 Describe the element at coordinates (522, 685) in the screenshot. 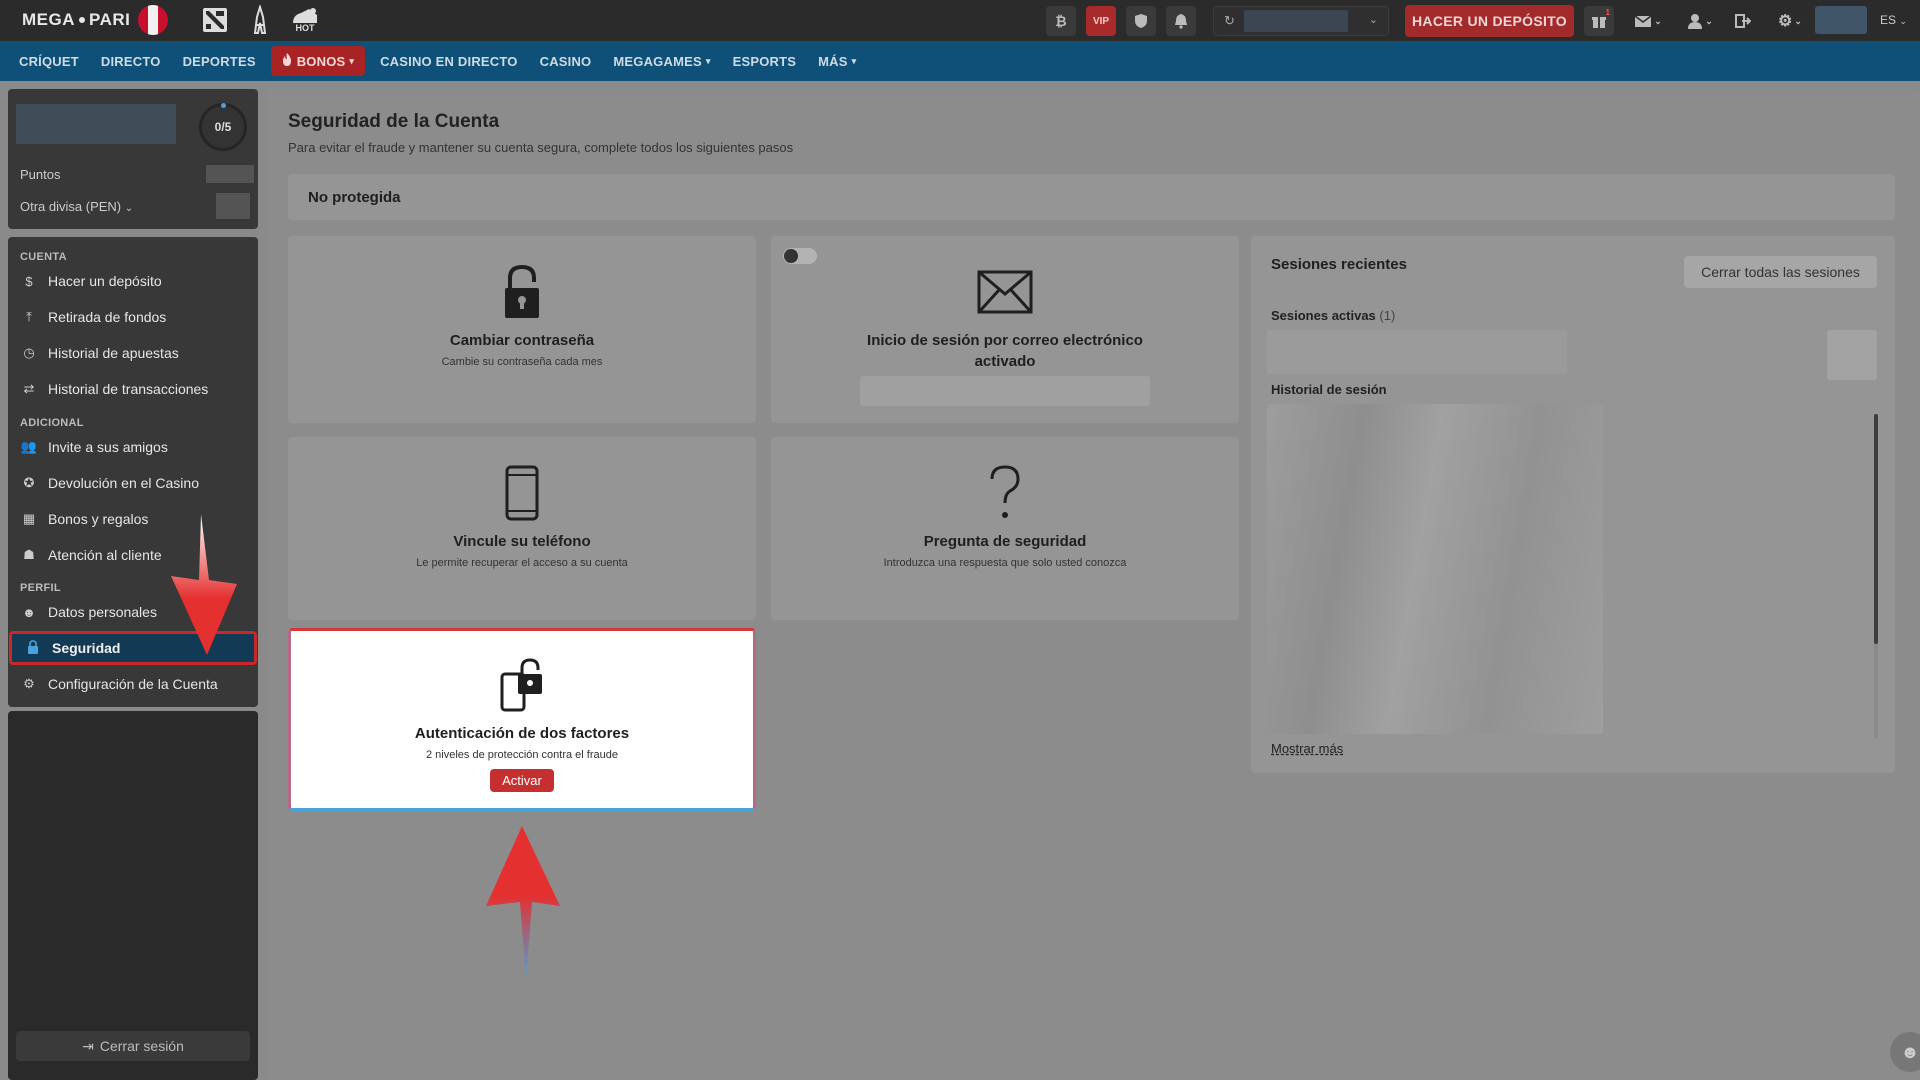

I see `phone-lock-icon` at that location.